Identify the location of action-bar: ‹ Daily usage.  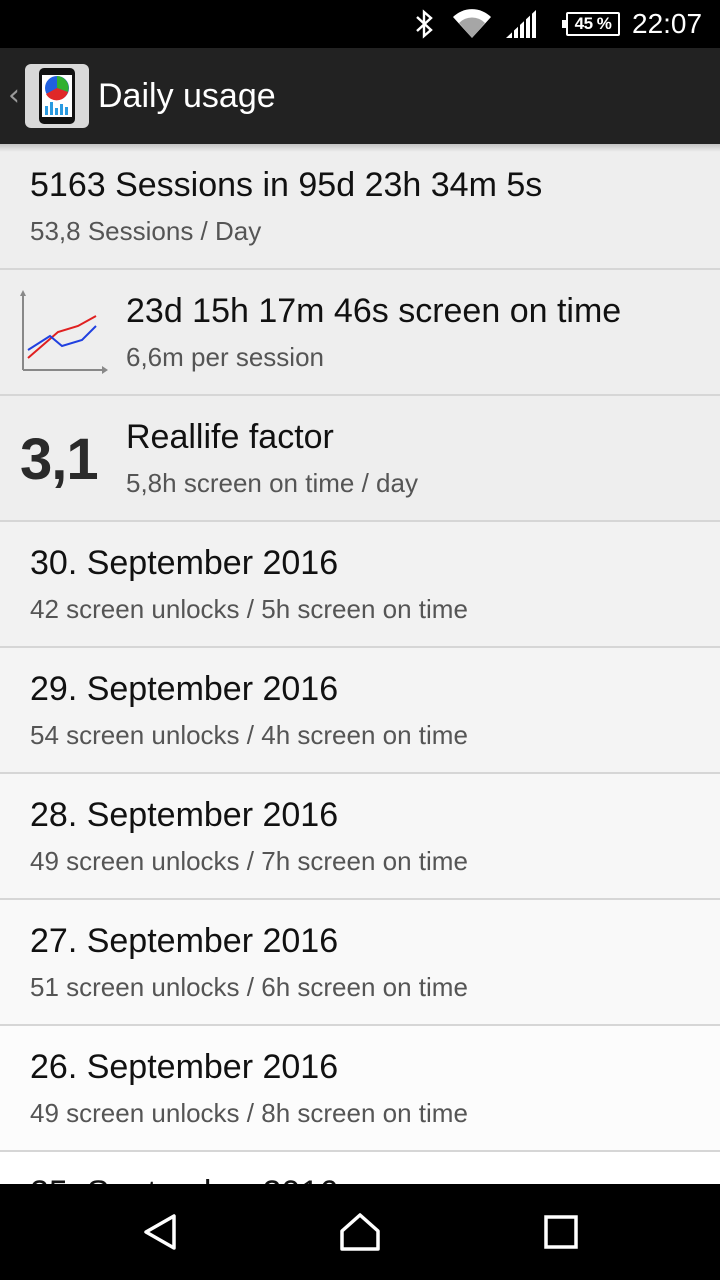
(360, 96).